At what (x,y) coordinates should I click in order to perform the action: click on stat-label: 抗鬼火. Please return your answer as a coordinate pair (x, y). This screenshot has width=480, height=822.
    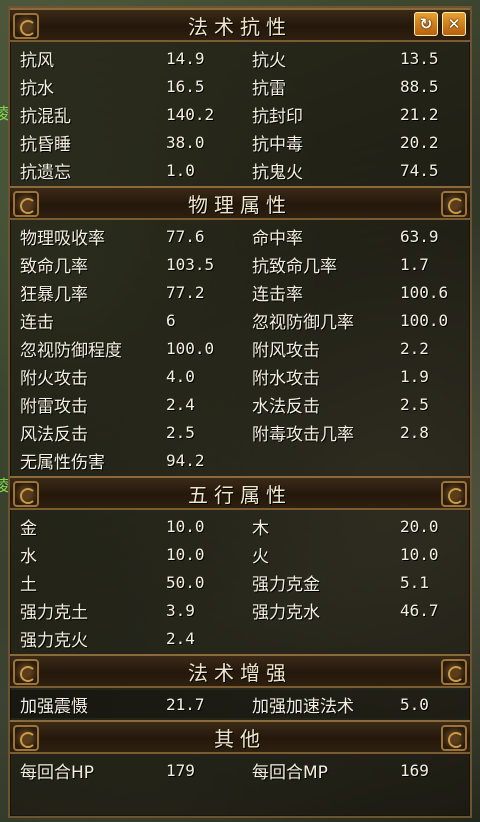
    Looking at the image, I should click on (277, 172).